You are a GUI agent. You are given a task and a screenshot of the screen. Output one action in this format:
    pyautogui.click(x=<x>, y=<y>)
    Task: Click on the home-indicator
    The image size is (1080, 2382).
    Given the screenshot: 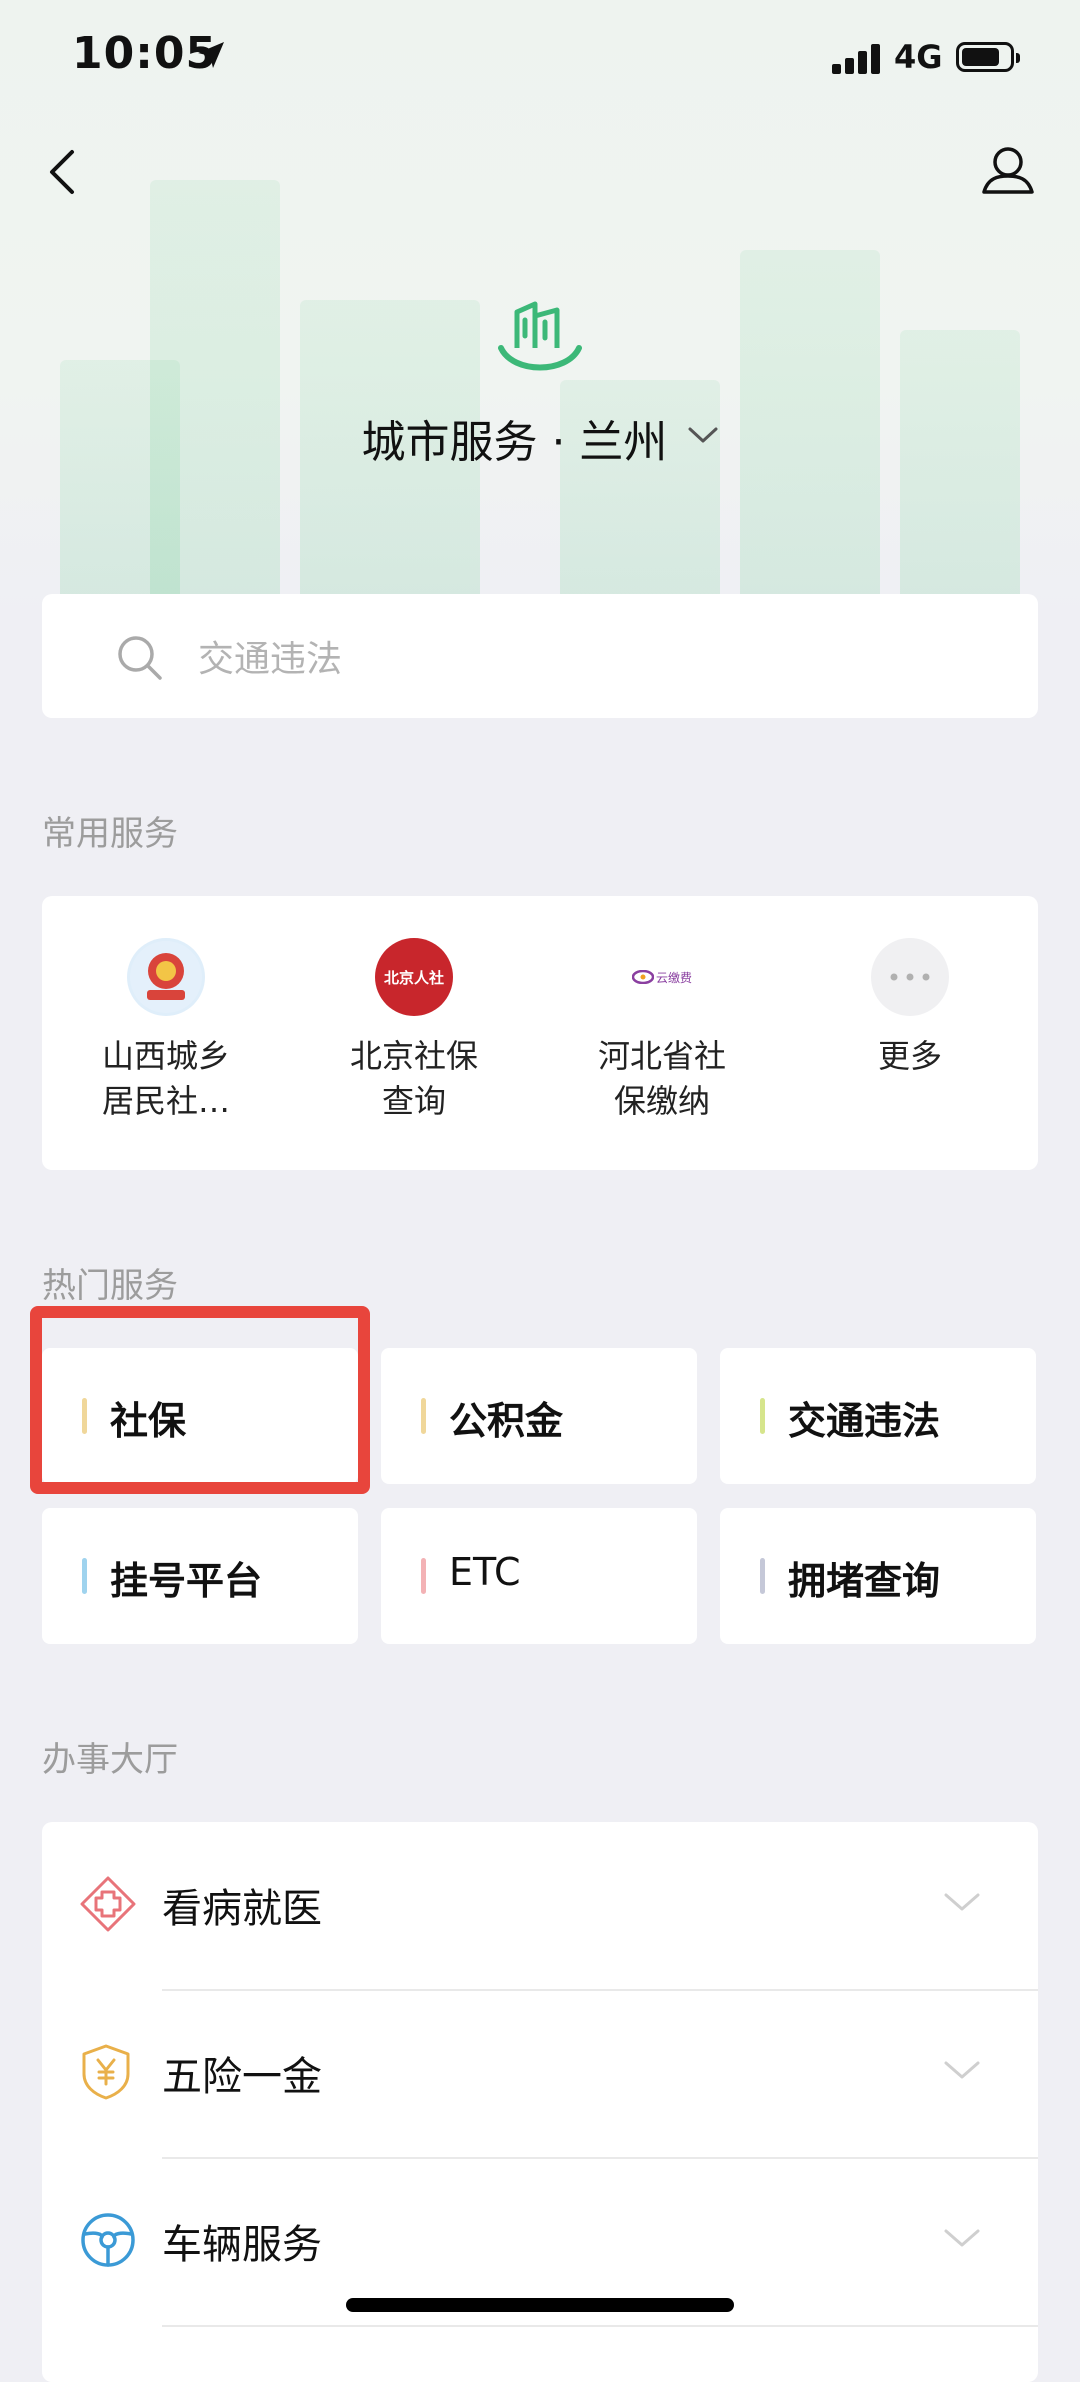 What is the action you would take?
    pyautogui.click(x=540, y=2305)
    